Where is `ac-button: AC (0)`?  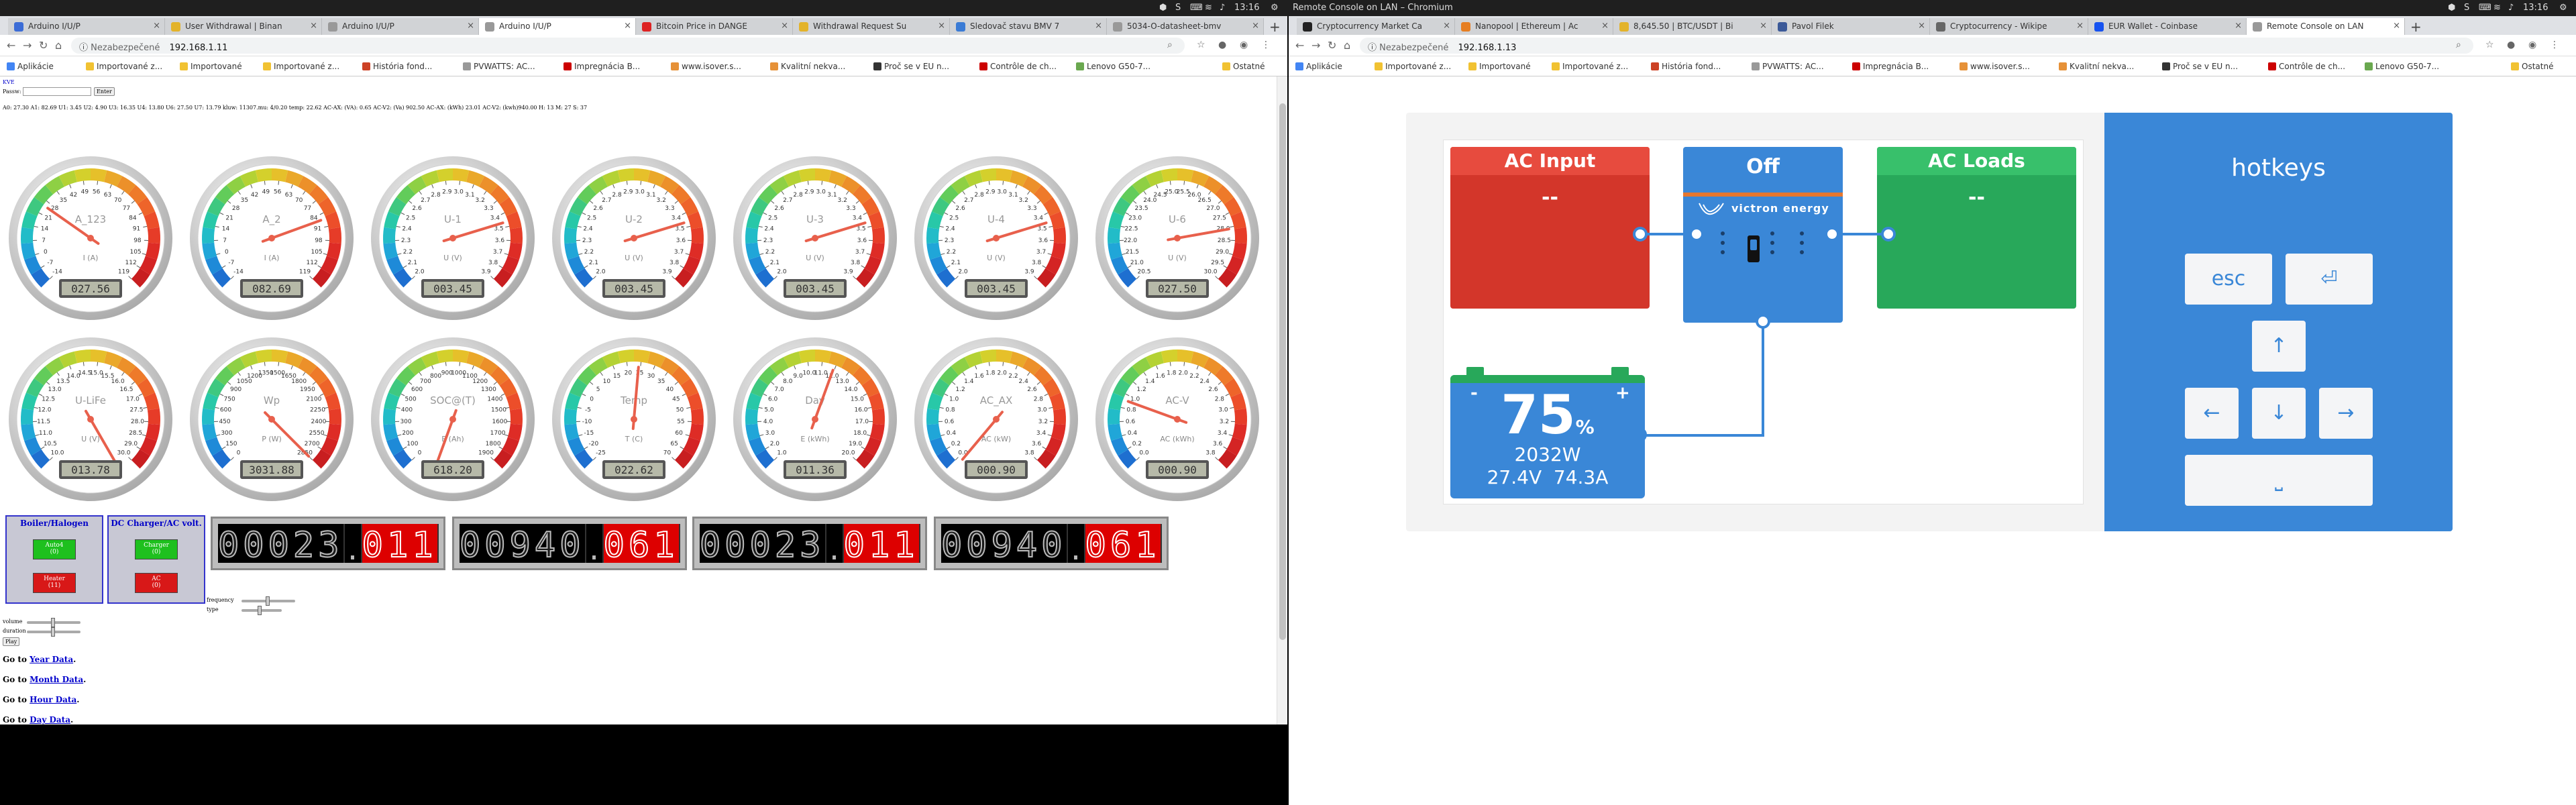 ac-button: AC (0) is located at coordinates (156, 583).